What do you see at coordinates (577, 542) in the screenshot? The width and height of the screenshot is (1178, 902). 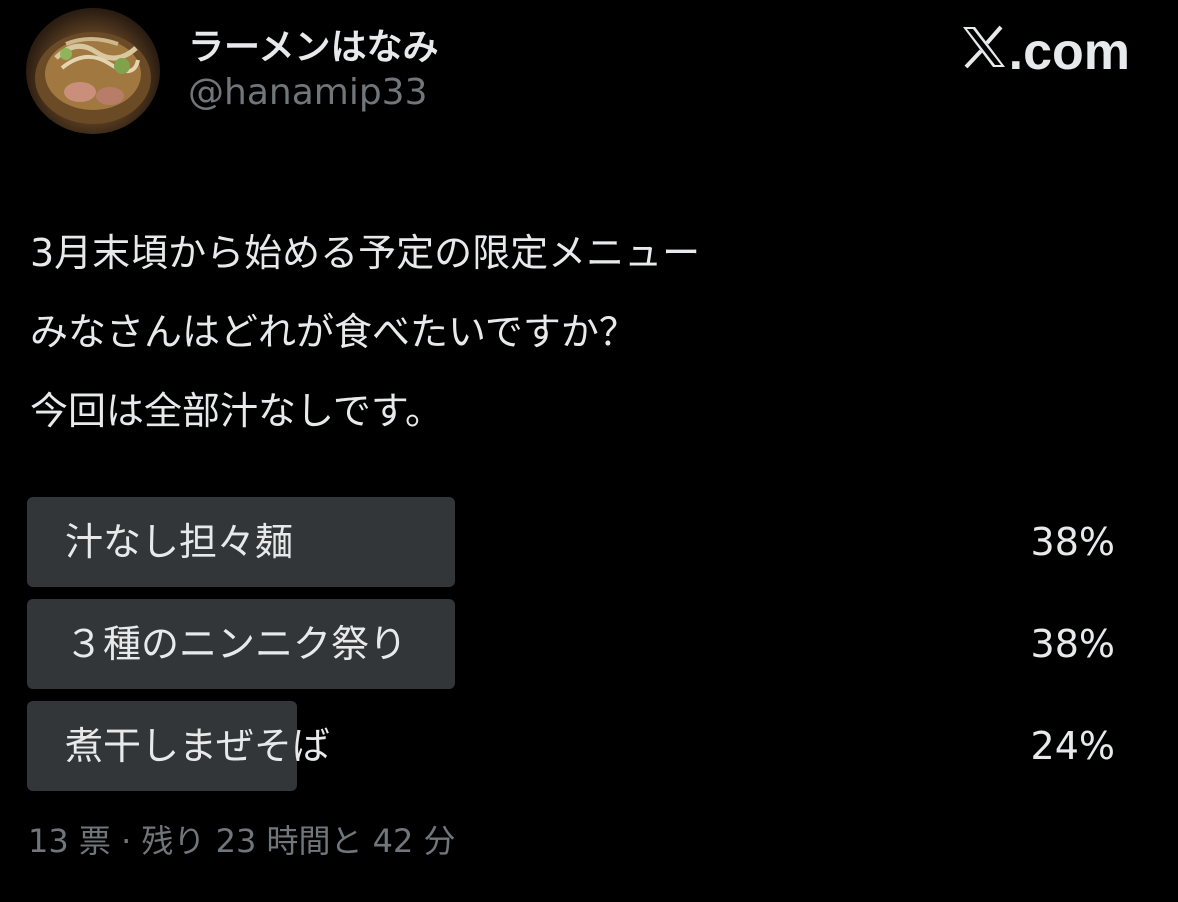 I see `poll-option: 汁なし担々麺 38%` at bounding box center [577, 542].